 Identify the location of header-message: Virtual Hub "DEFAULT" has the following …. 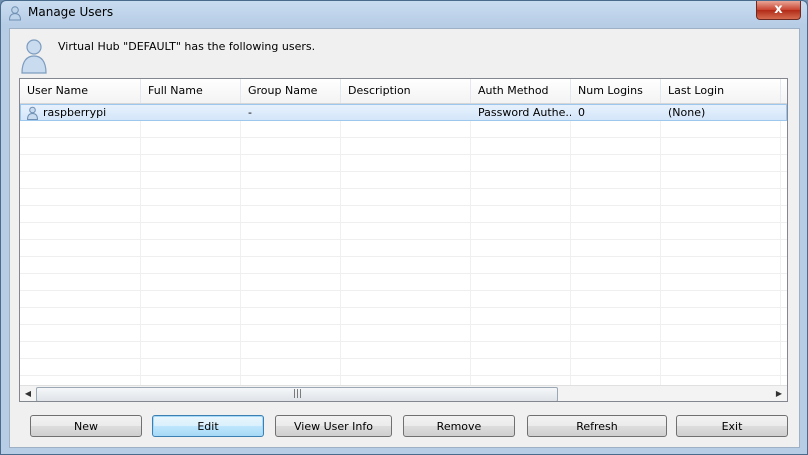
(187, 46).